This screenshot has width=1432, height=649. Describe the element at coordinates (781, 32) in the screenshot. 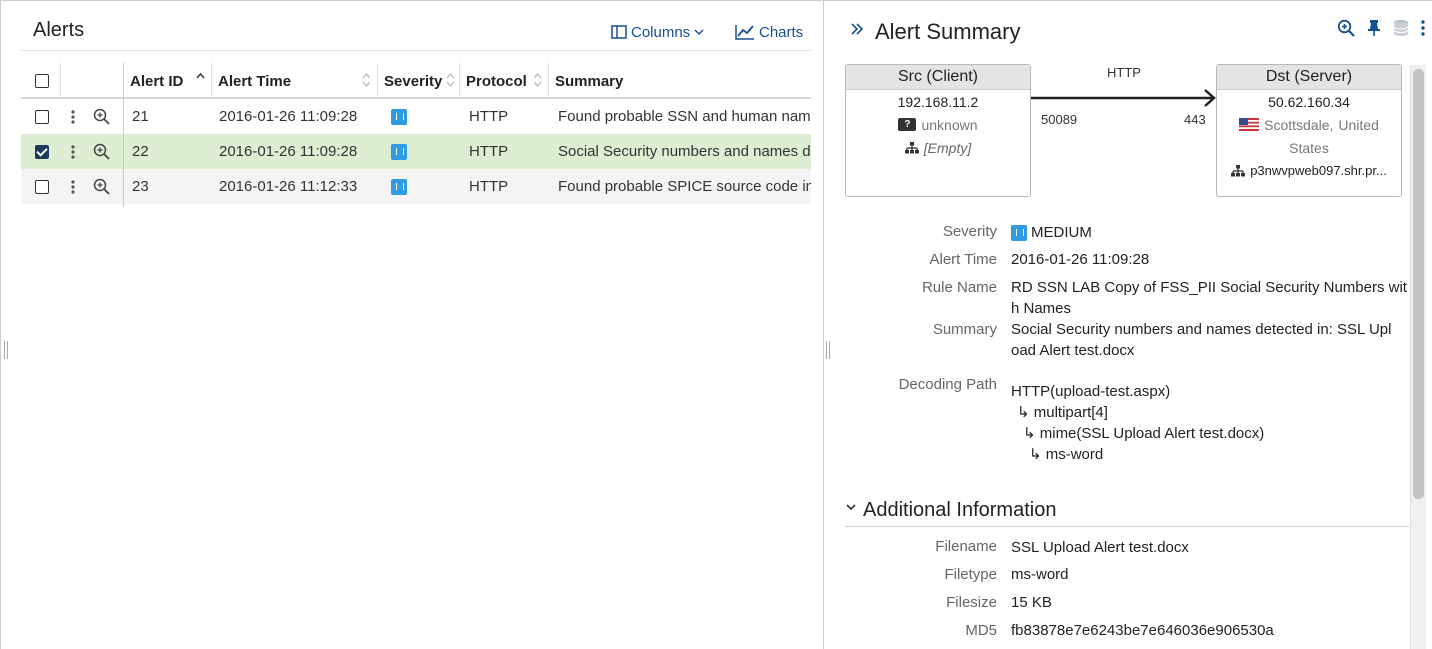

I see `charts-label: Charts` at that location.